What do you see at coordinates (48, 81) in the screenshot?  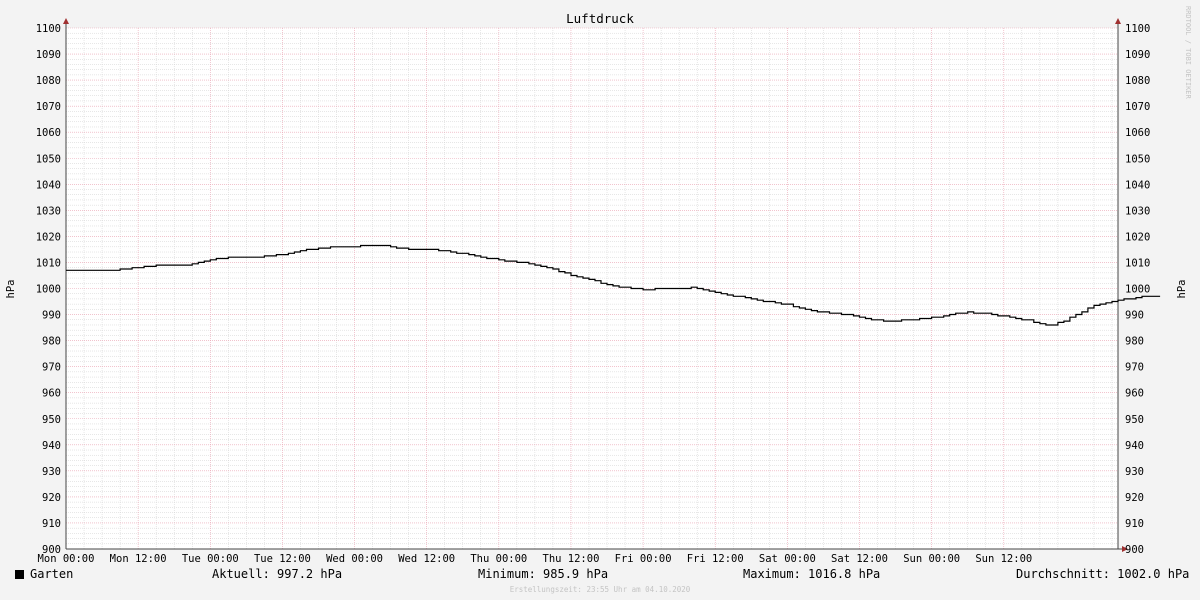 I see `y-tick-label-left: 1080` at bounding box center [48, 81].